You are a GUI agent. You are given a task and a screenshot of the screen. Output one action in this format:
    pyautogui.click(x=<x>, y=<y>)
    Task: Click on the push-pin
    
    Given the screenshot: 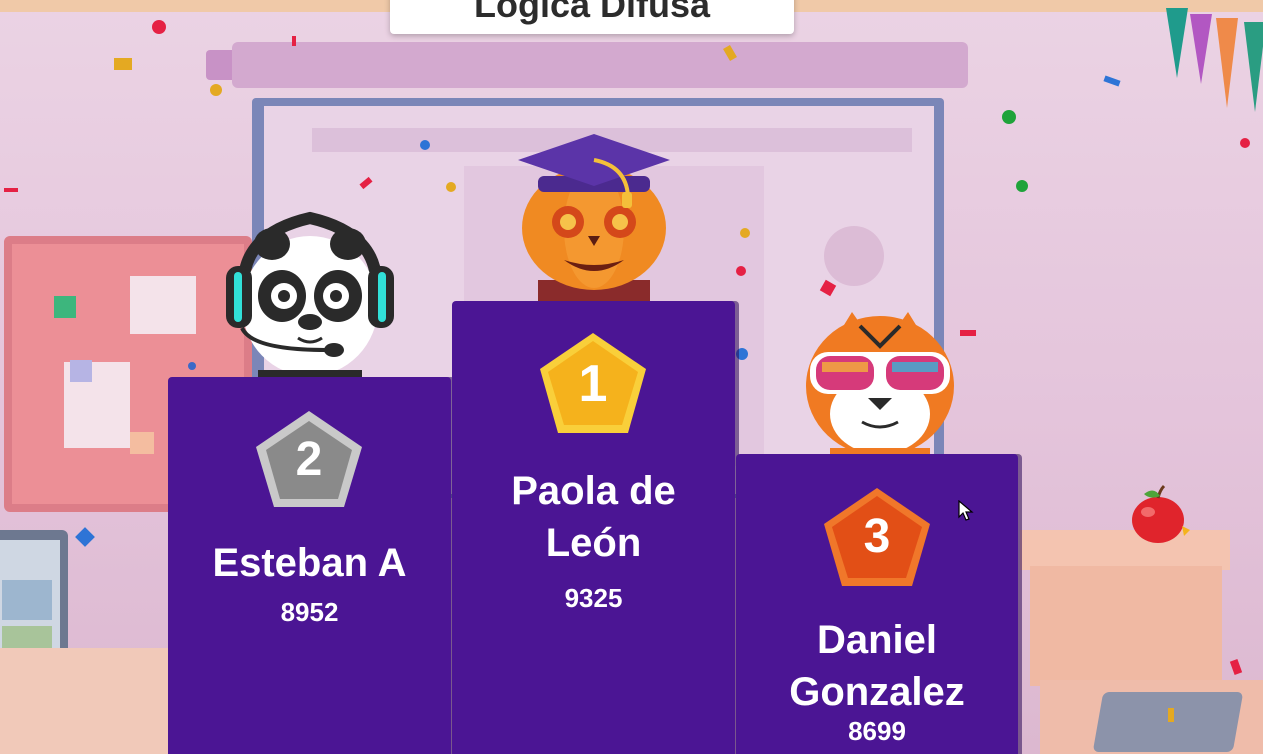 What is the action you would take?
    pyautogui.click(x=192, y=366)
    